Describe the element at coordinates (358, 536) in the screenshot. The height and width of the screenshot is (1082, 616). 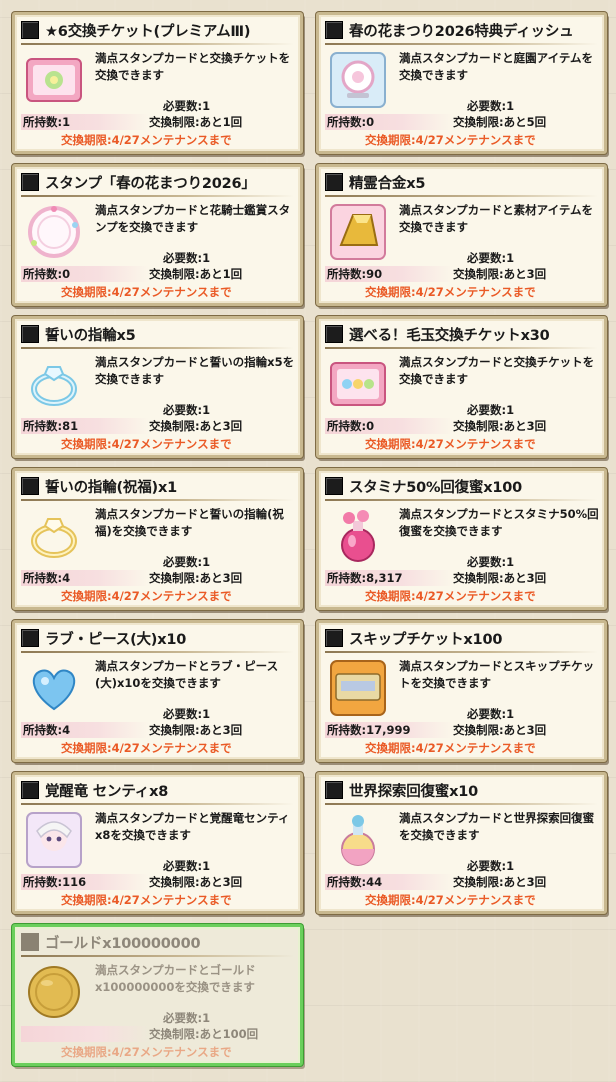
I see `stamina-potion-icon` at that location.